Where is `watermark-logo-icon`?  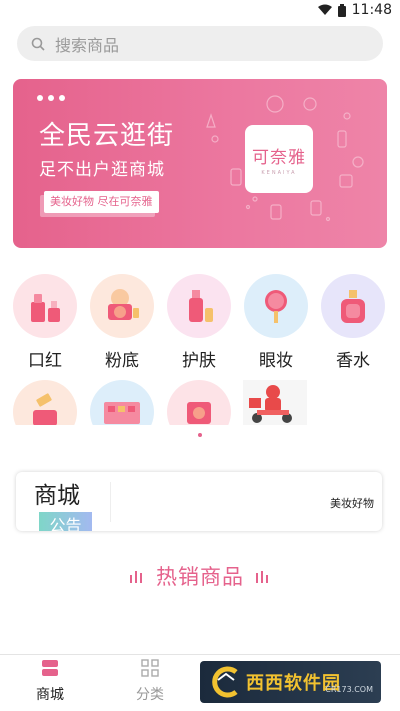
watermark-logo-icon is located at coordinates (225, 682).